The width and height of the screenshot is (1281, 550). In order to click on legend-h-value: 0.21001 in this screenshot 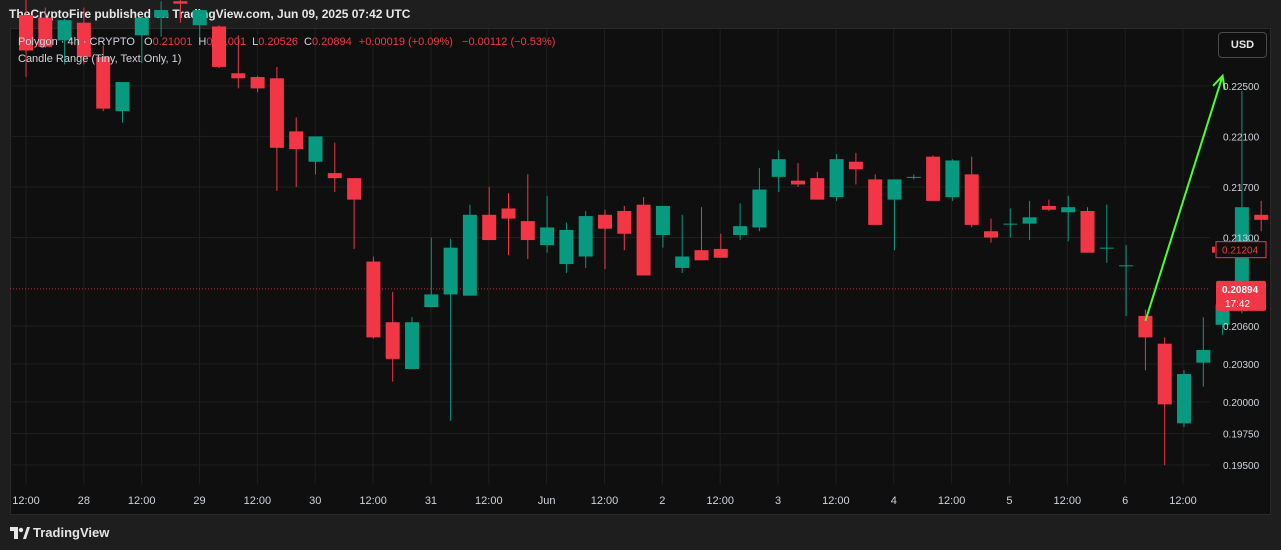, I will do `click(226, 42)`.